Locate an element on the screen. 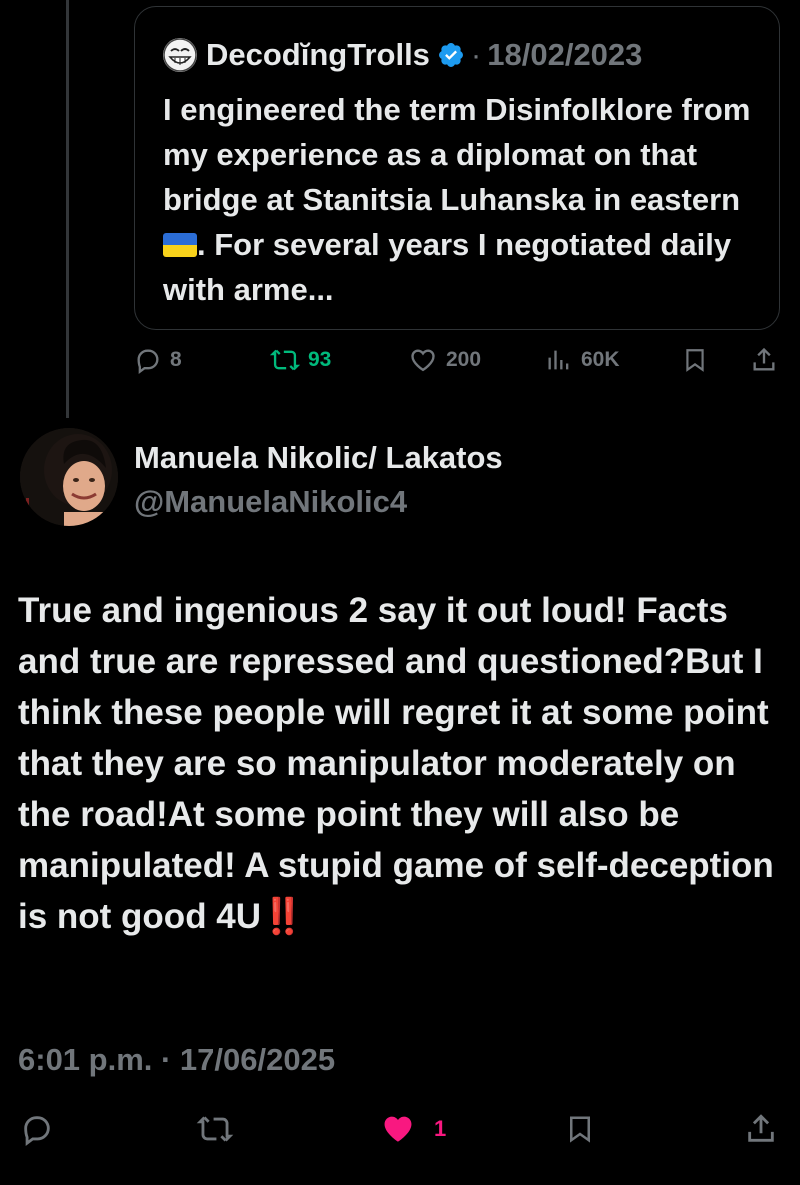 This screenshot has width=800, height=1185. views-count: 60K is located at coordinates (600, 359).